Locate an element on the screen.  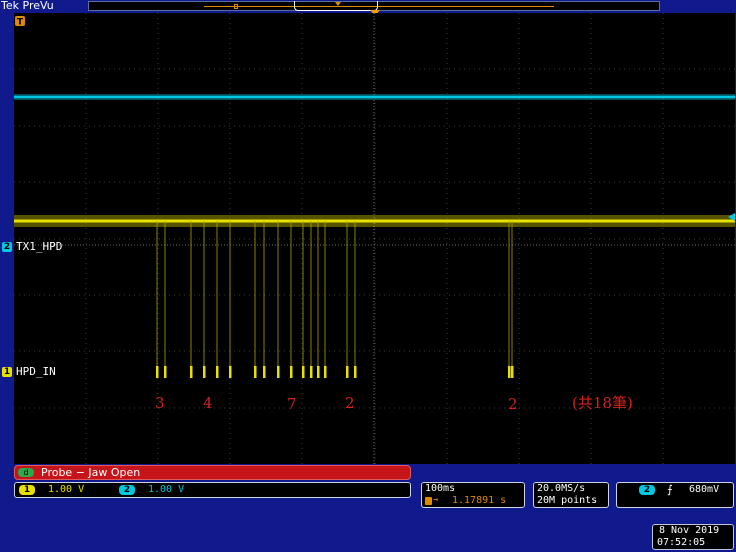
timebase-scale: 100ms is located at coordinates (440, 488).